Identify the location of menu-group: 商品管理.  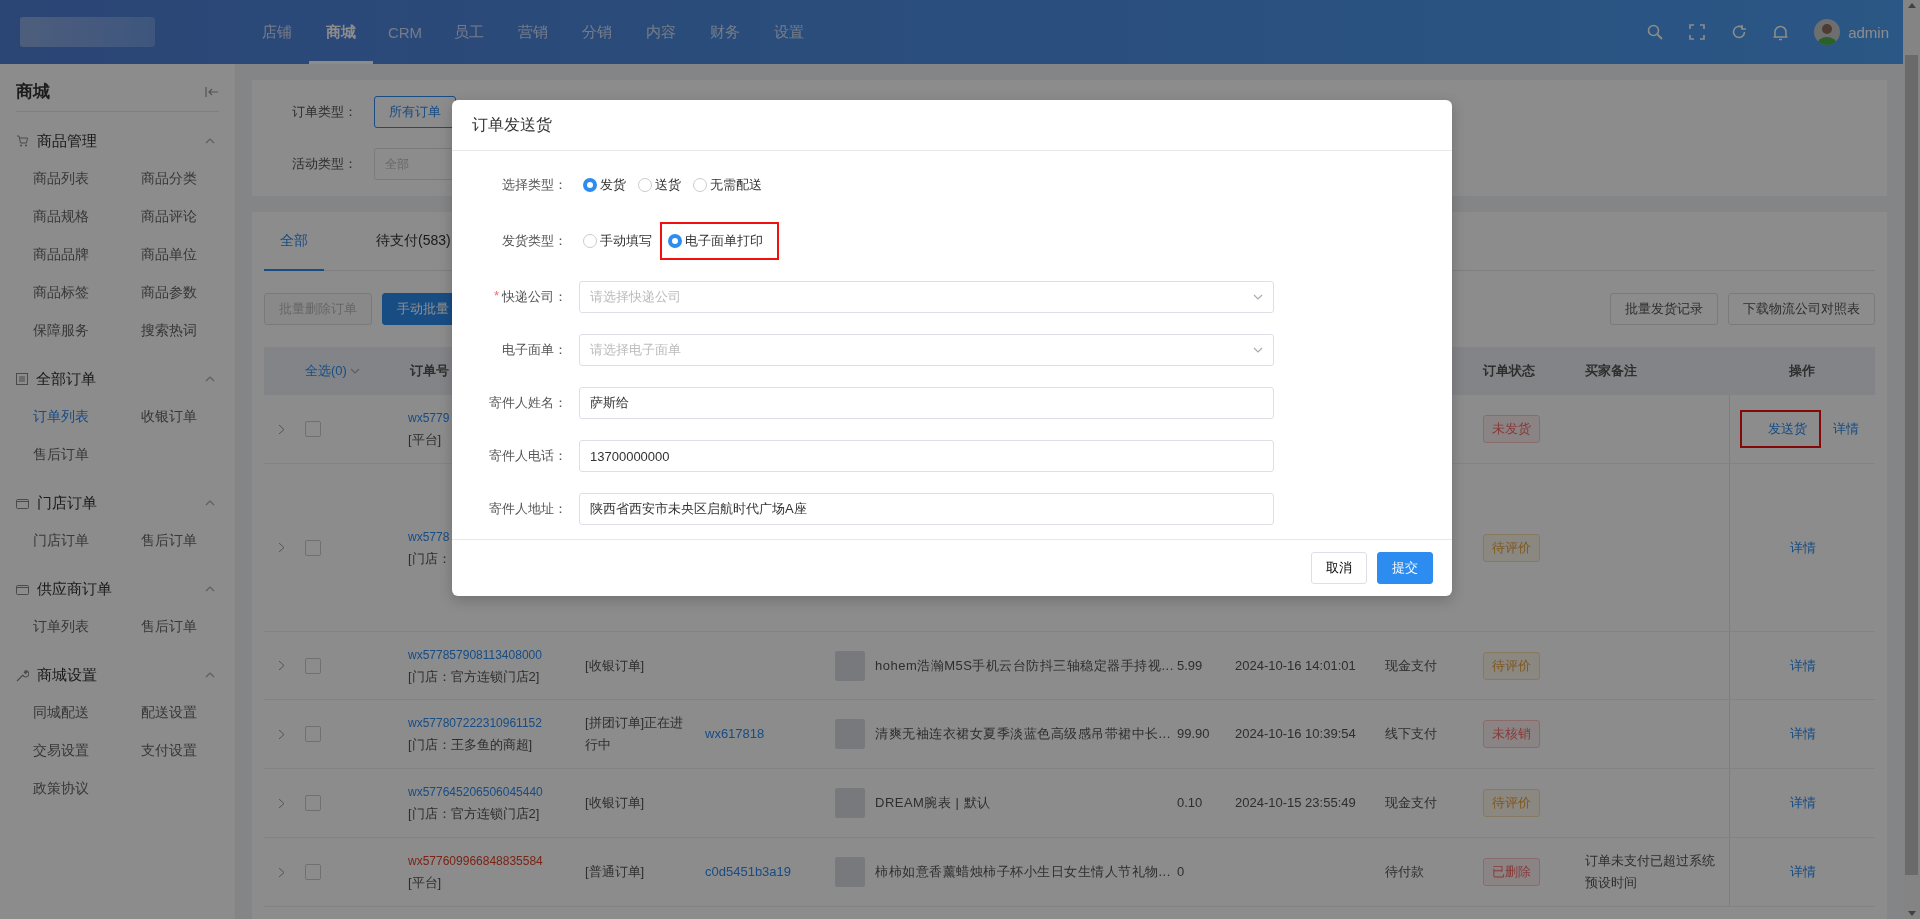
(117, 141).